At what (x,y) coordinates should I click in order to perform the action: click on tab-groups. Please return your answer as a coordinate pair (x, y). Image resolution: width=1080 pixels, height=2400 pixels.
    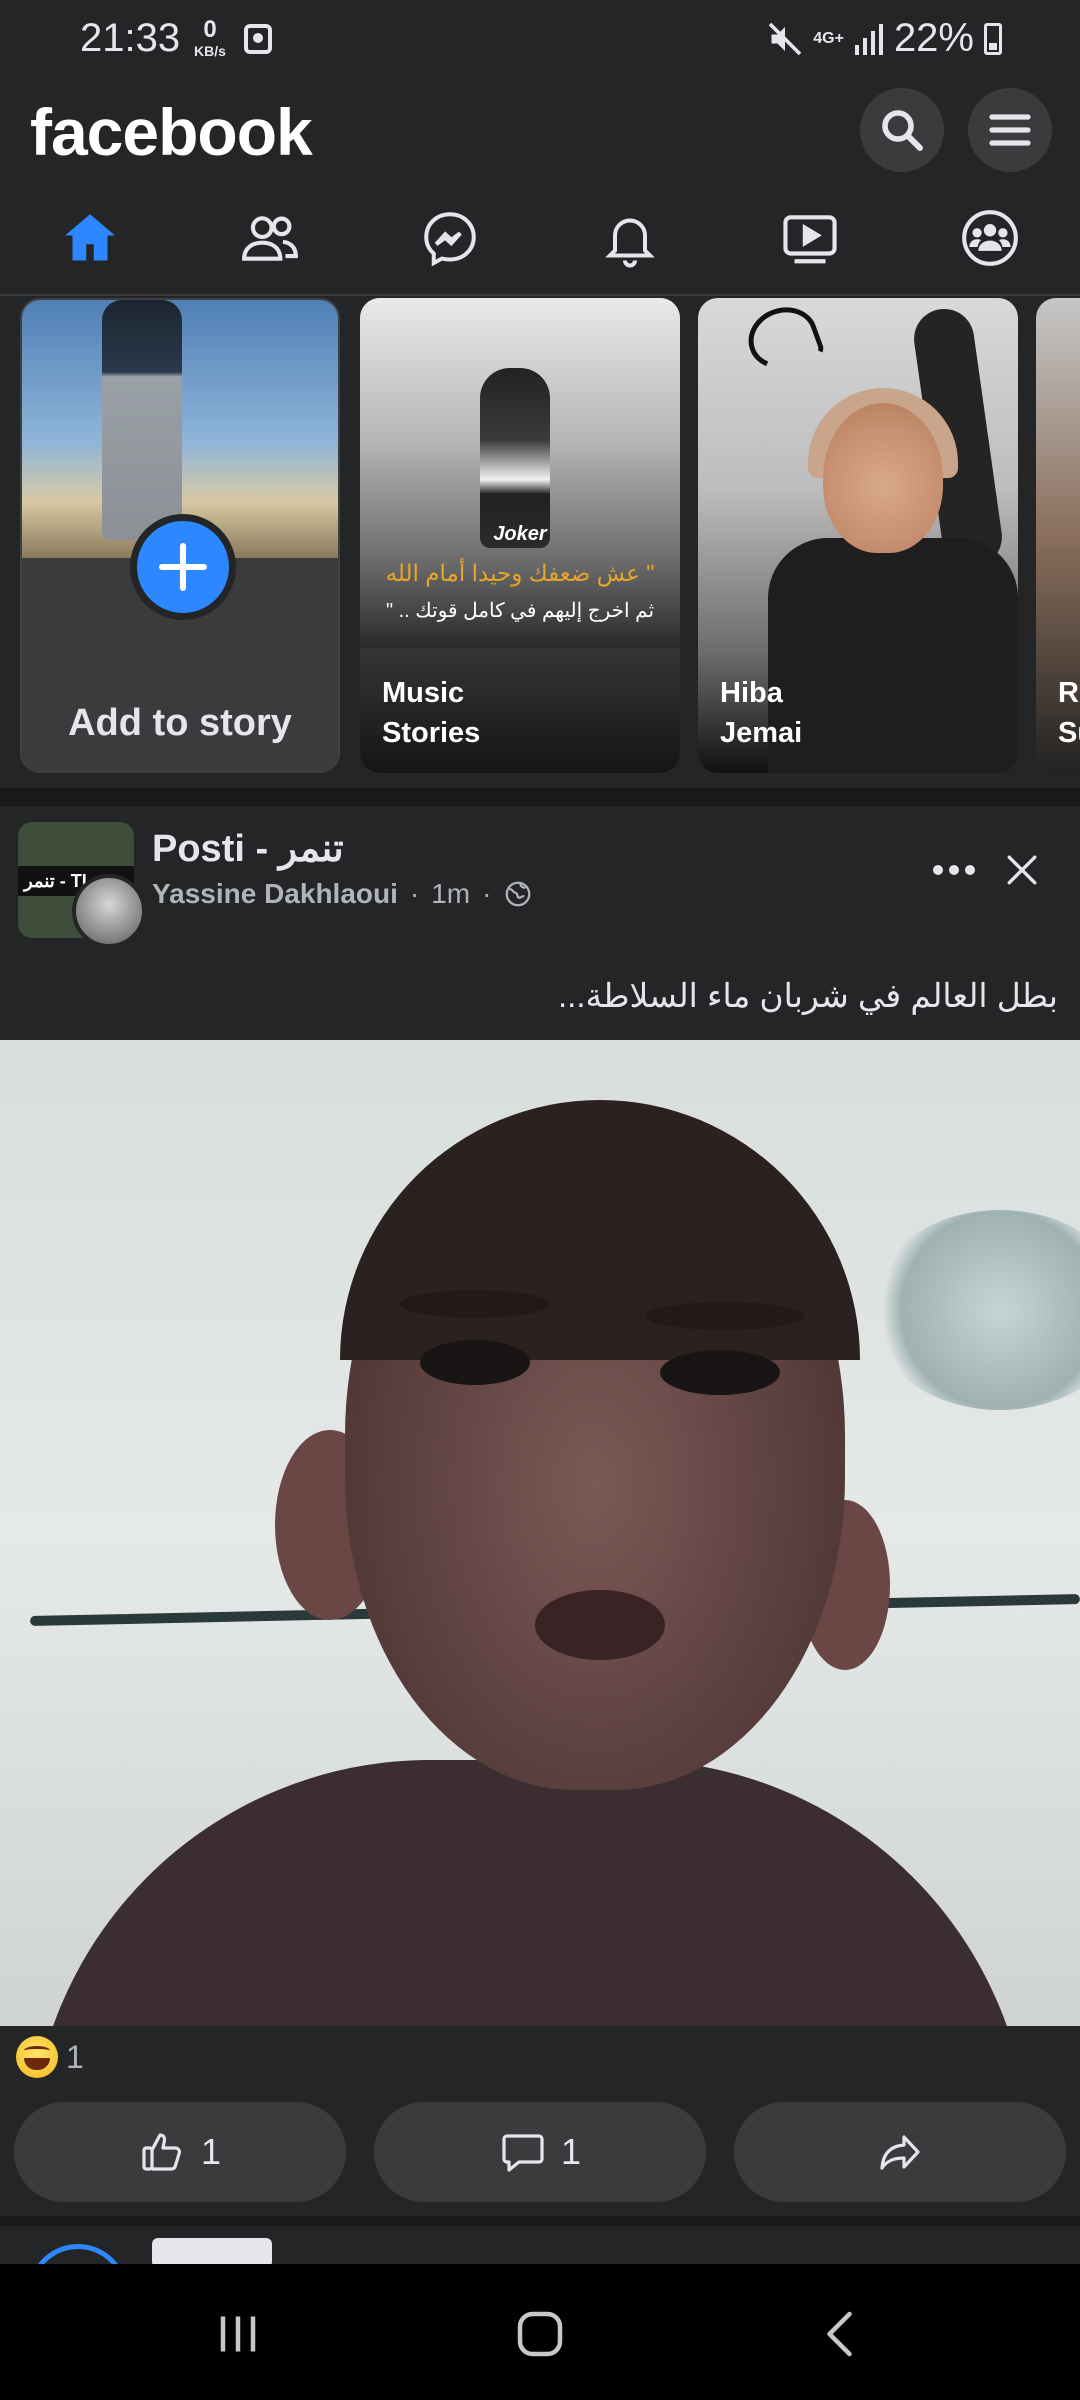
    Looking at the image, I should click on (990, 238).